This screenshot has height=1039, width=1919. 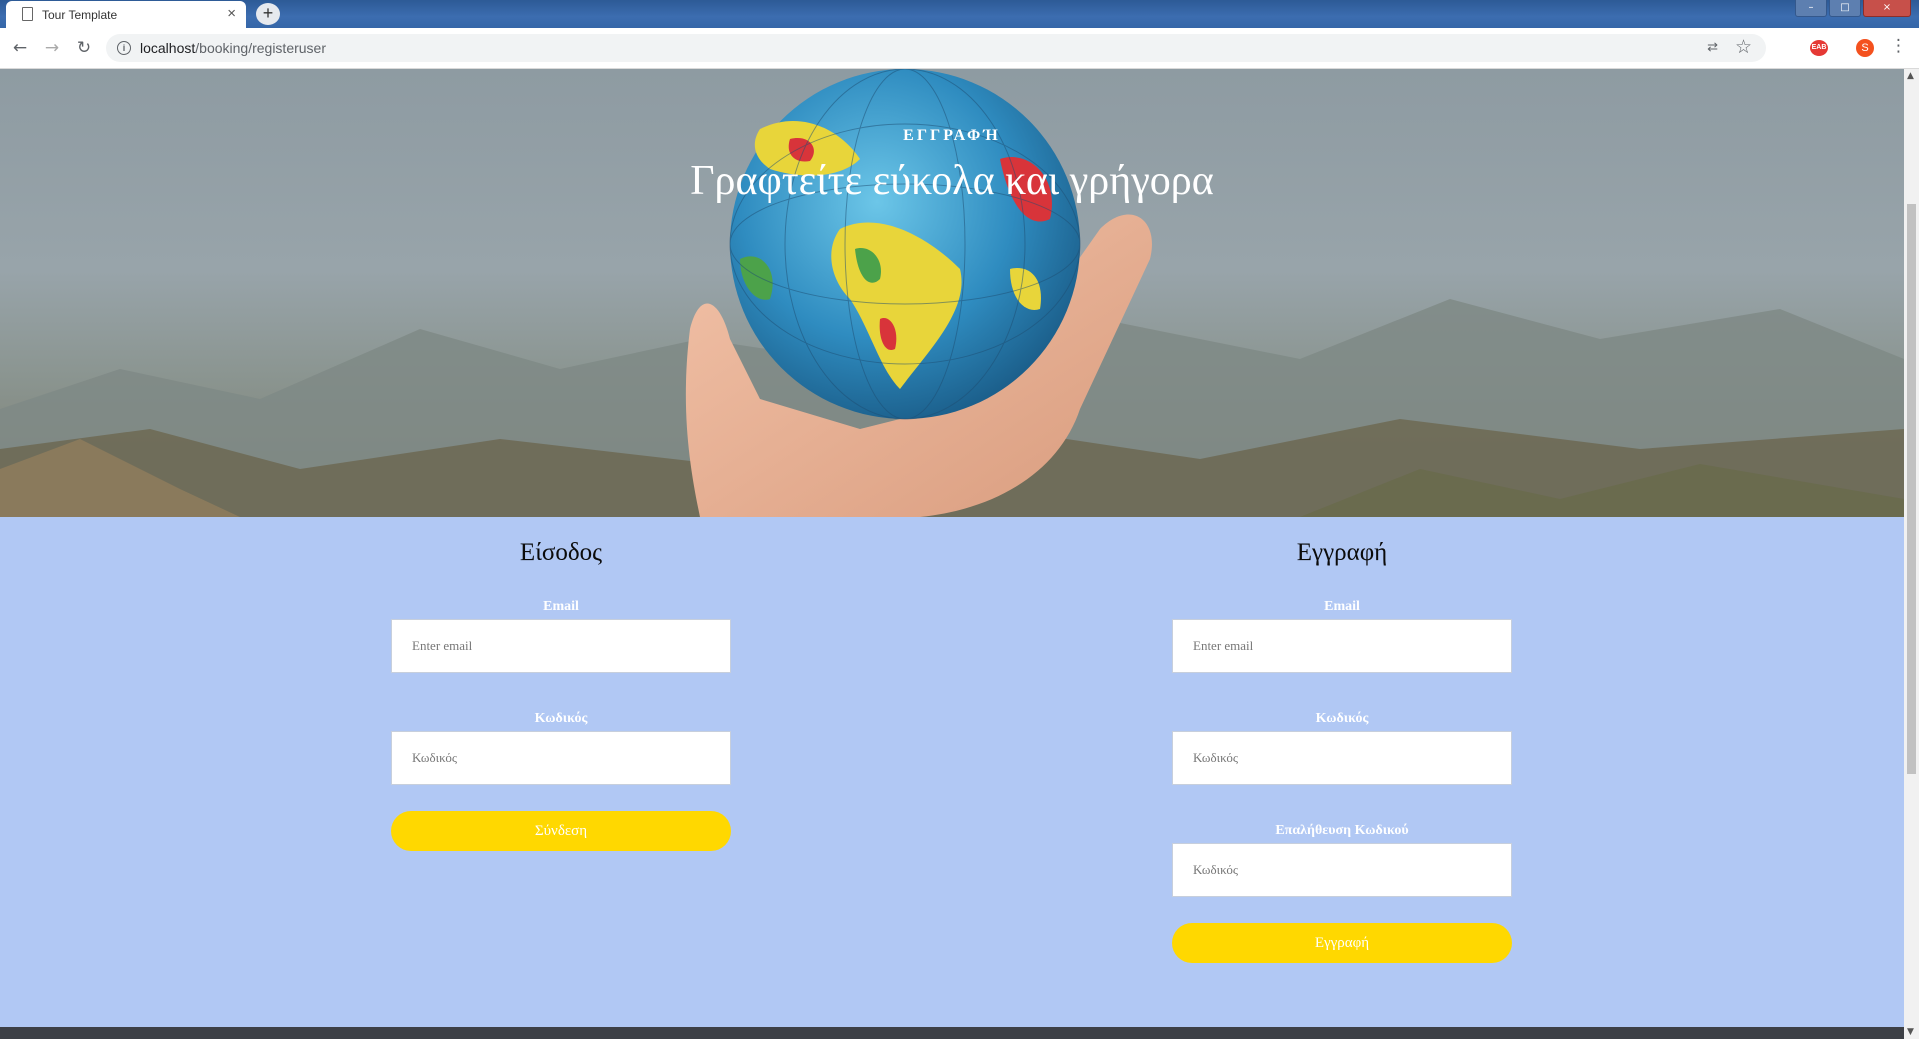 What do you see at coordinates (952, 1033) in the screenshot?
I see `footer-edge` at bounding box center [952, 1033].